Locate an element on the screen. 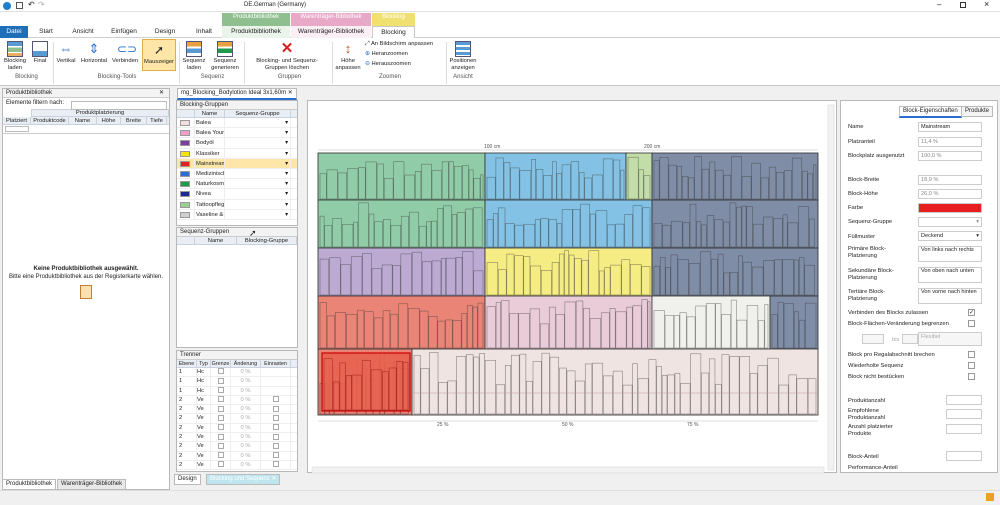 The image size is (1000, 505). tab-datei: Datei is located at coordinates (14, 32).